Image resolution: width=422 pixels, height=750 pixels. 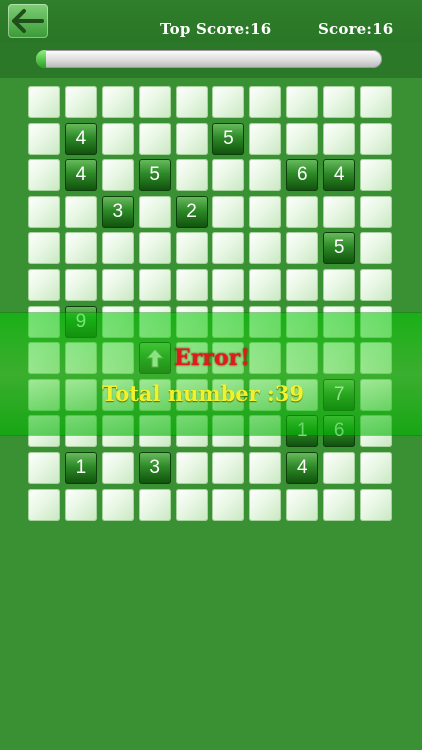 I want to click on score-label: Score:16, so click(x=356, y=29).